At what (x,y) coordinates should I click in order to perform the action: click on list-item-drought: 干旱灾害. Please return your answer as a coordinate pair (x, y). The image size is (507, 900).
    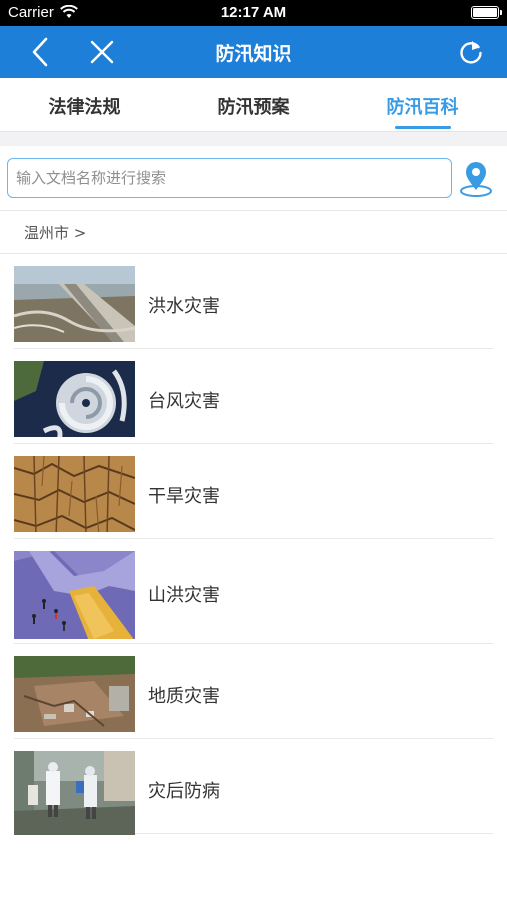
    Looking at the image, I should click on (253, 491).